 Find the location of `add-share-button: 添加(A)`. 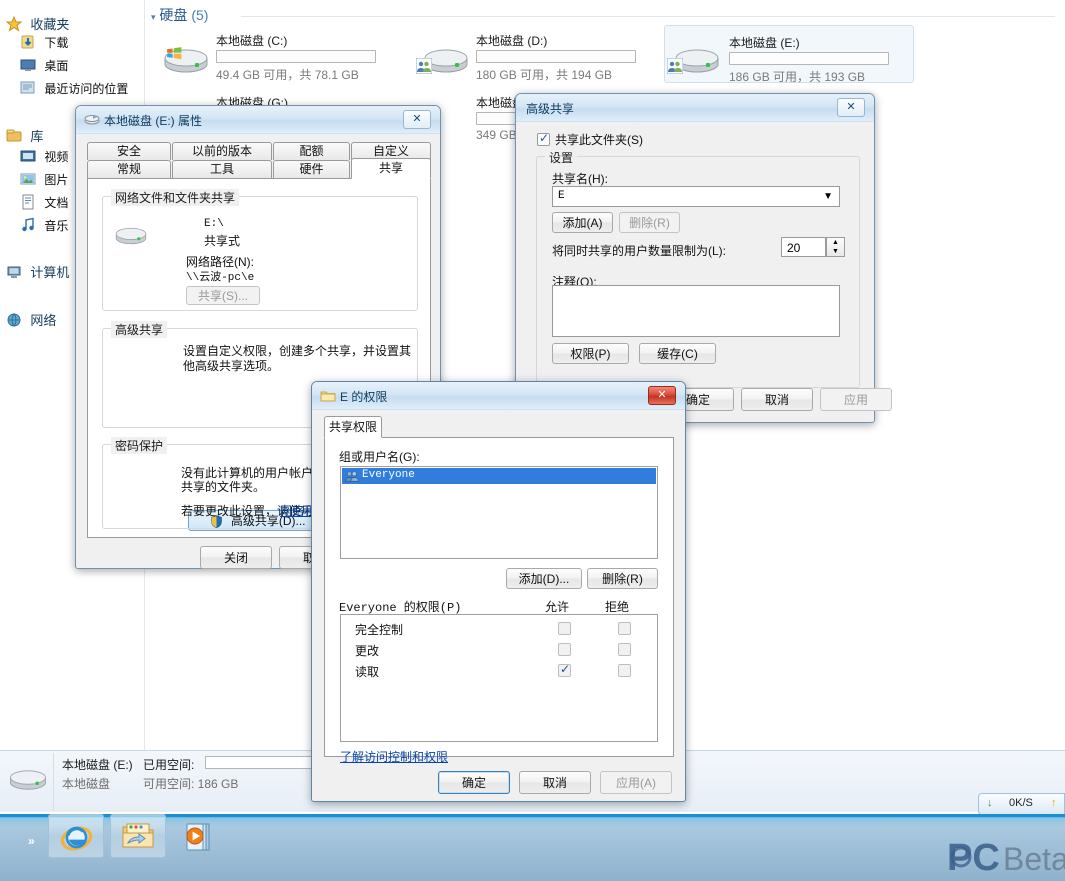

add-share-button: 添加(A) is located at coordinates (582, 222).